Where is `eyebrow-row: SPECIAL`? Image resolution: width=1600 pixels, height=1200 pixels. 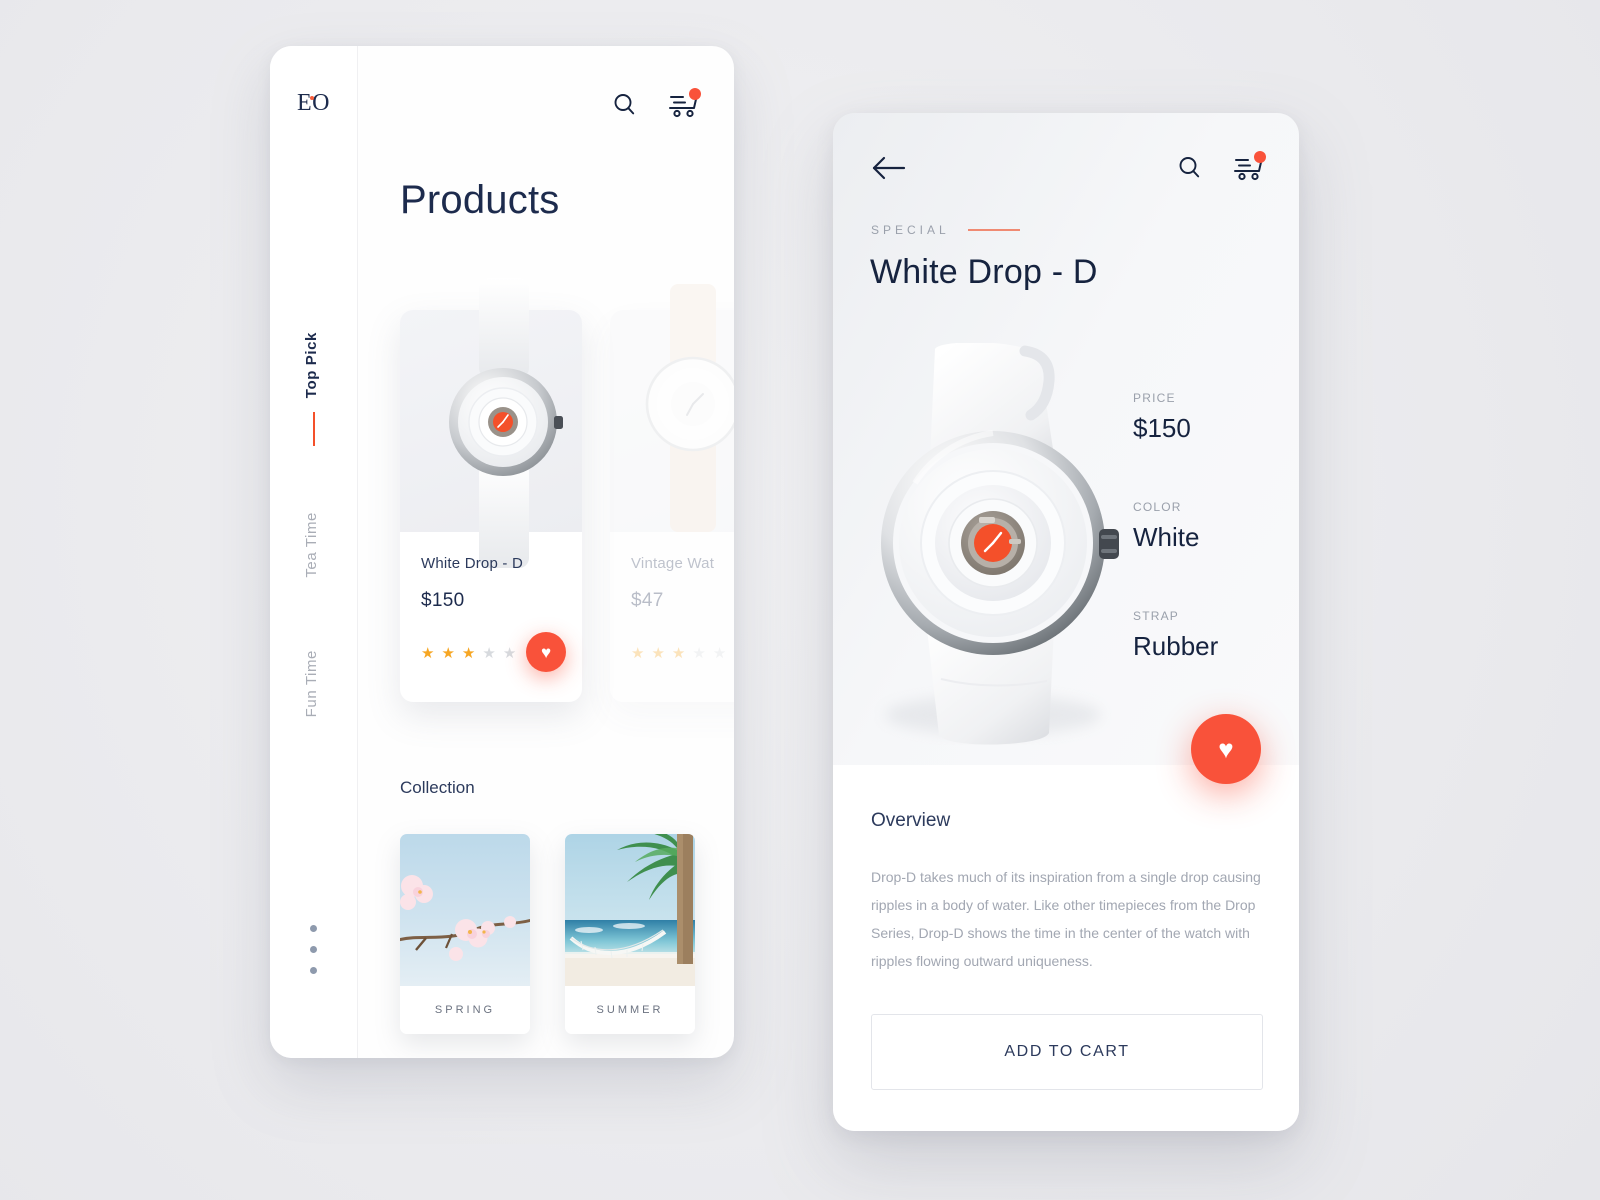
eyebrow-row: SPECIAL is located at coordinates (945, 230).